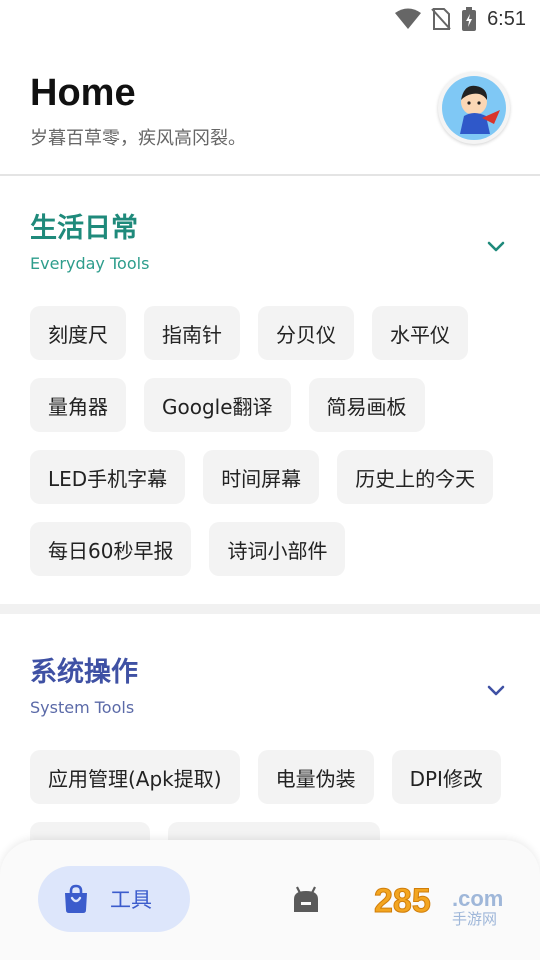 Image resolution: width=540 pixels, height=960 pixels. Describe the element at coordinates (78, 333) in the screenshot. I see `tool-chip: 刻度尺` at that location.